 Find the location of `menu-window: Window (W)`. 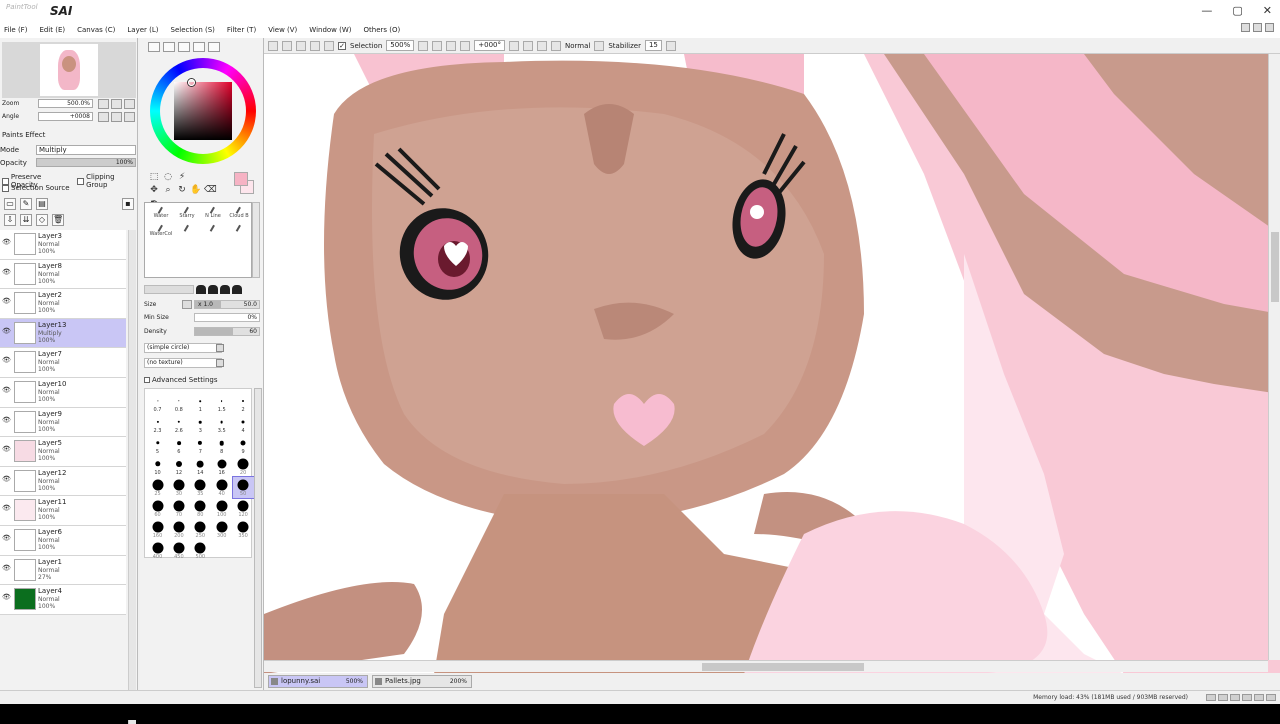

menu-window: Window (W) is located at coordinates (330, 30).